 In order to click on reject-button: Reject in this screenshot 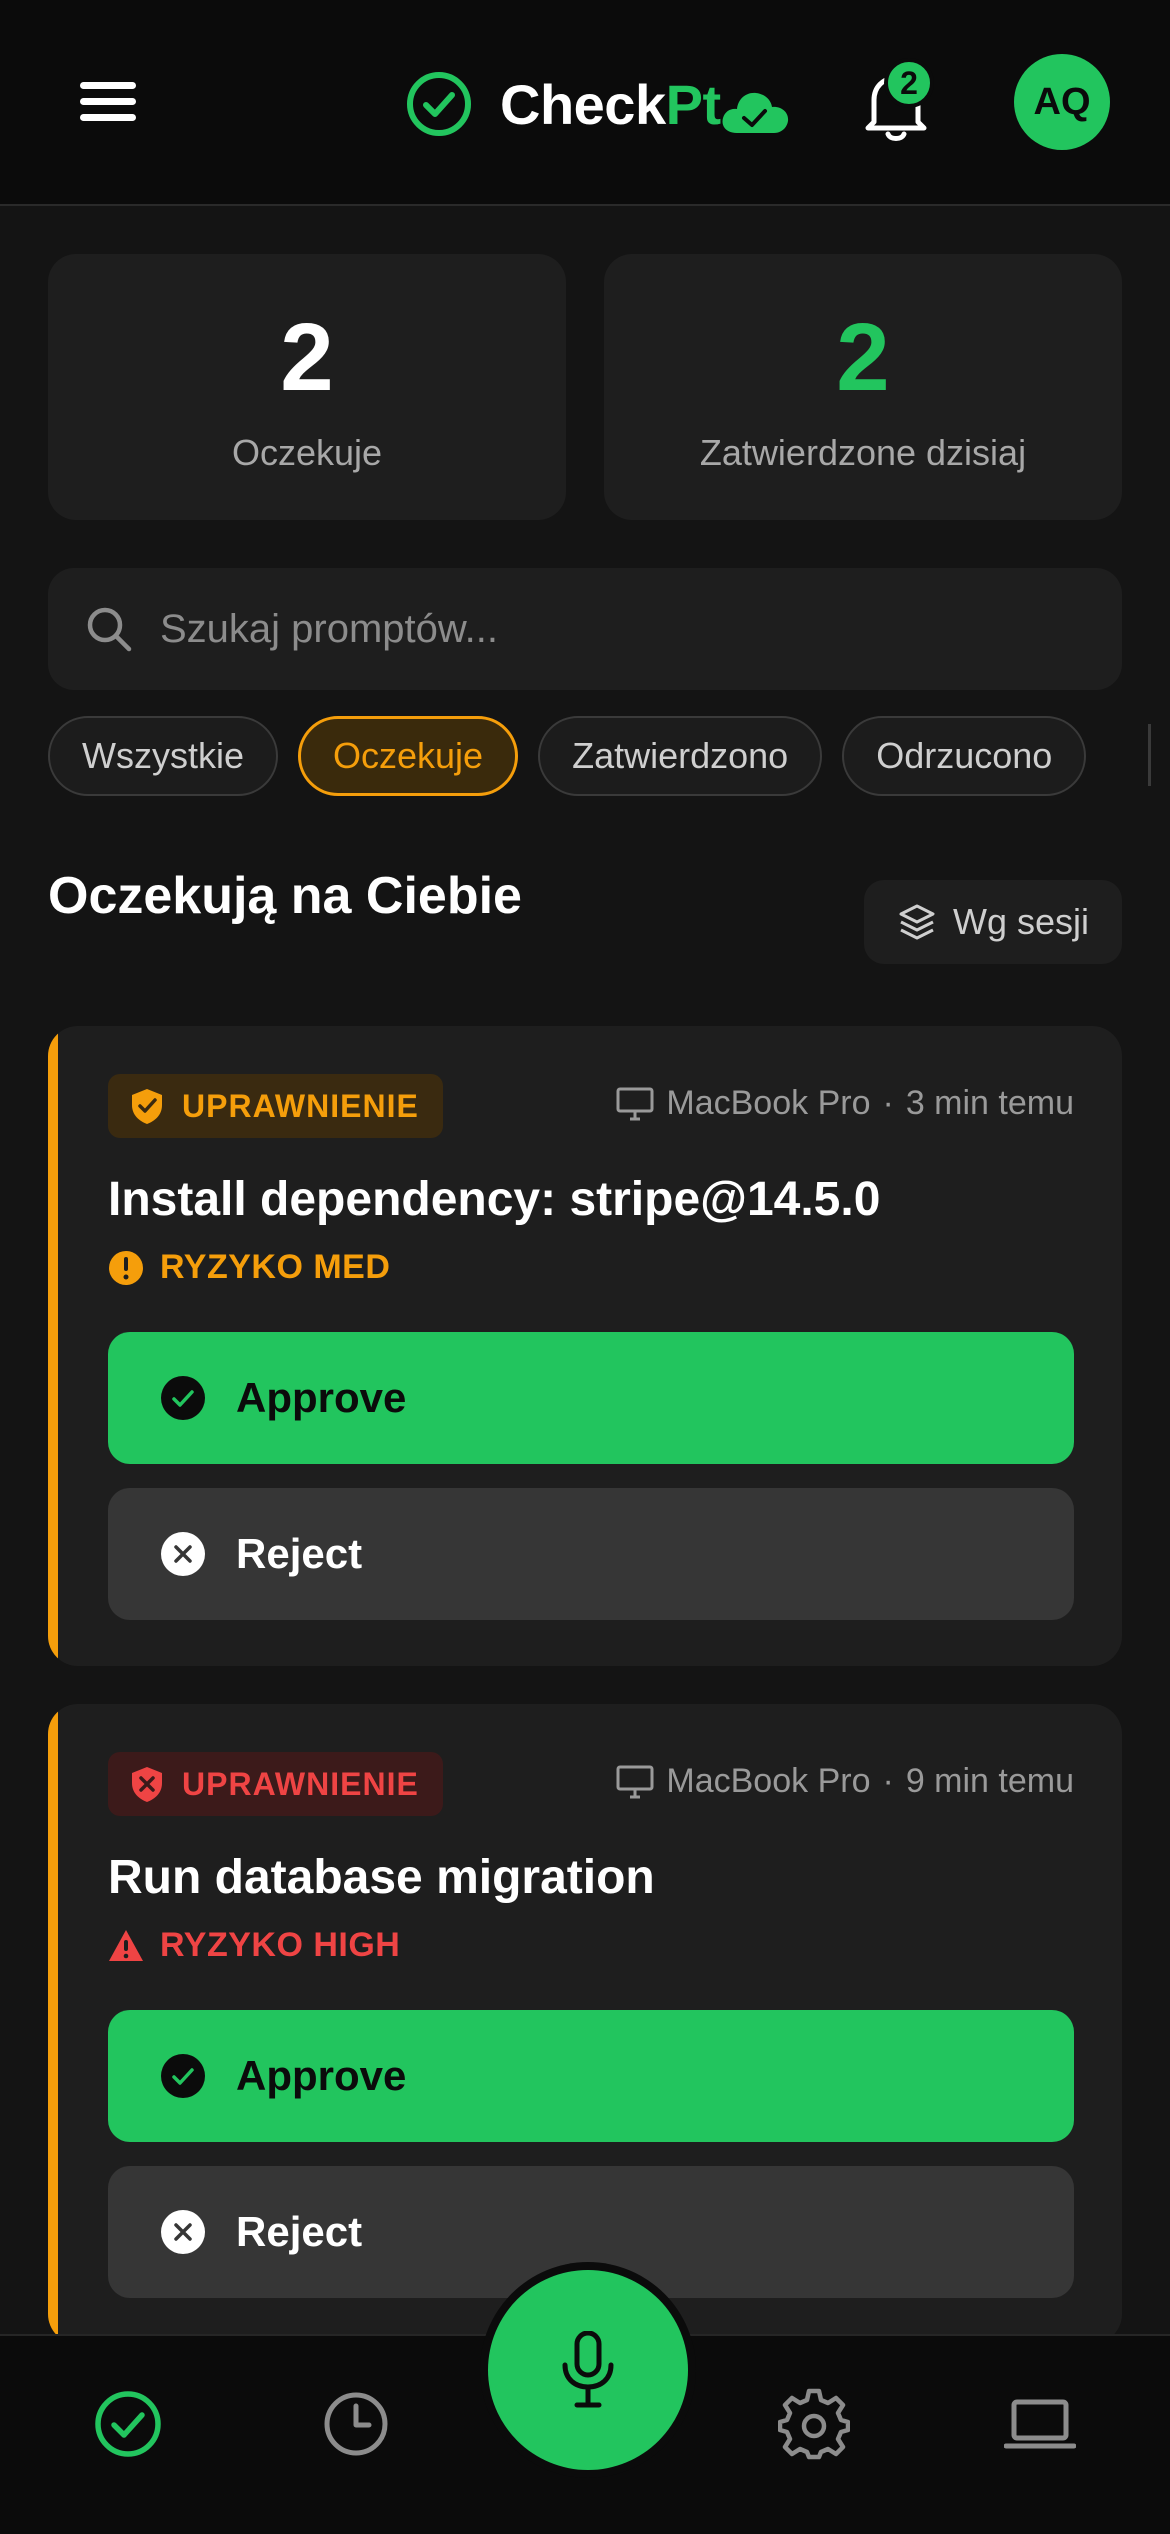, I will do `click(591, 1554)`.